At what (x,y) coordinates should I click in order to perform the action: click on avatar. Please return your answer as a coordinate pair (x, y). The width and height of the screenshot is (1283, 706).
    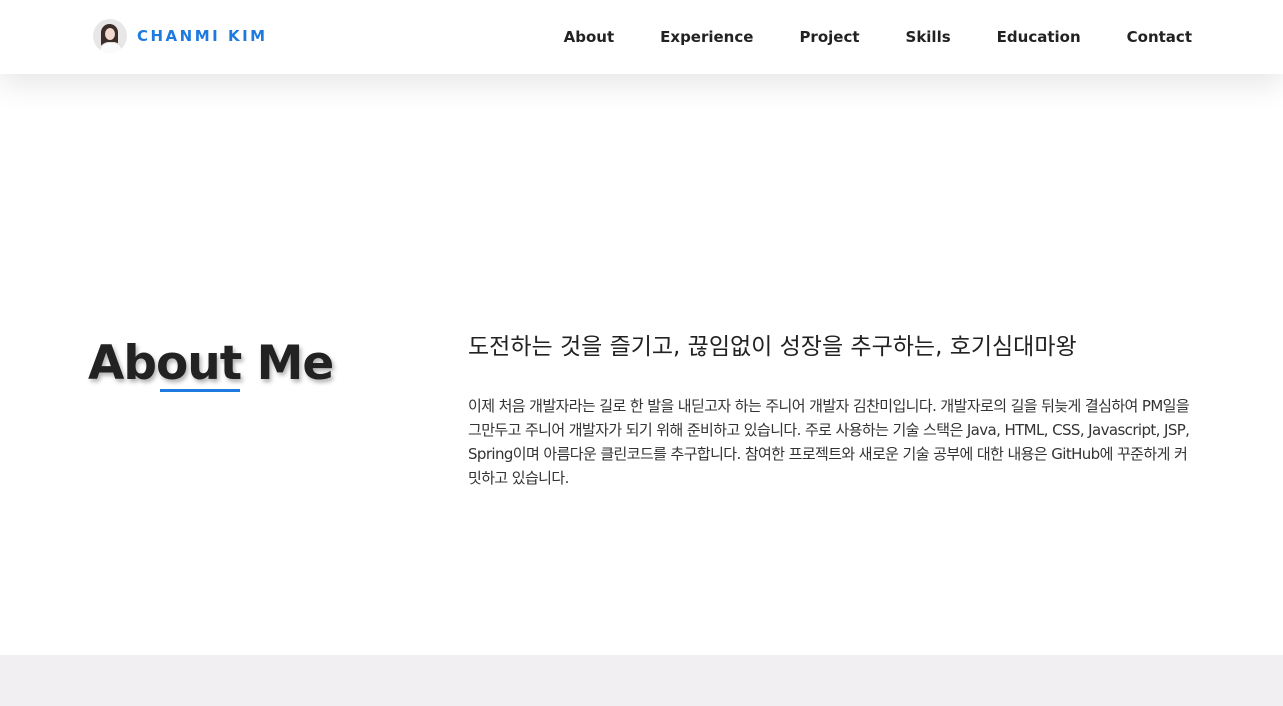
    Looking at the image, I should click on (110, 36).